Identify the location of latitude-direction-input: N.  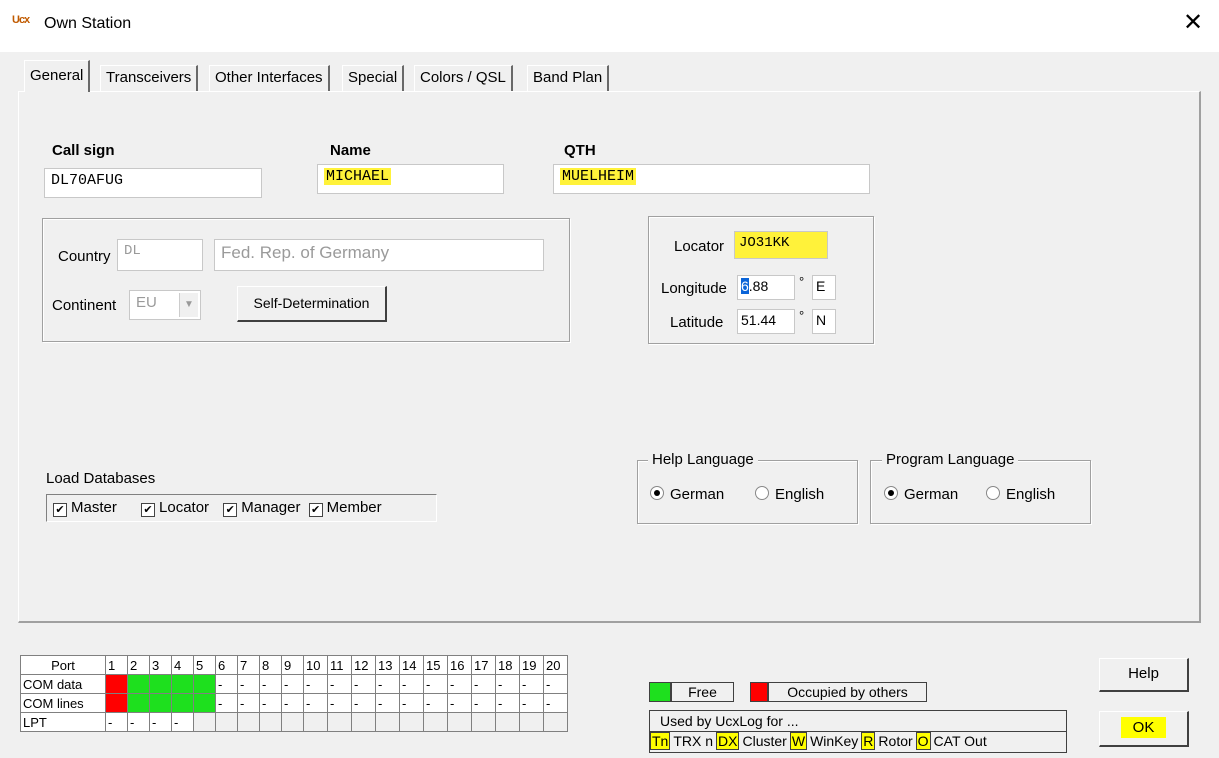
(824, 321).